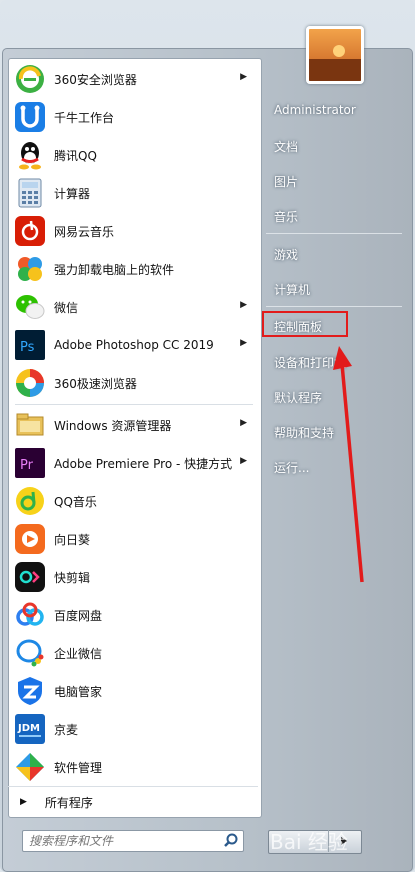 The image size is (415, 872). I want to click on program-item-software-manager: 软件管理, so click(134, 767).